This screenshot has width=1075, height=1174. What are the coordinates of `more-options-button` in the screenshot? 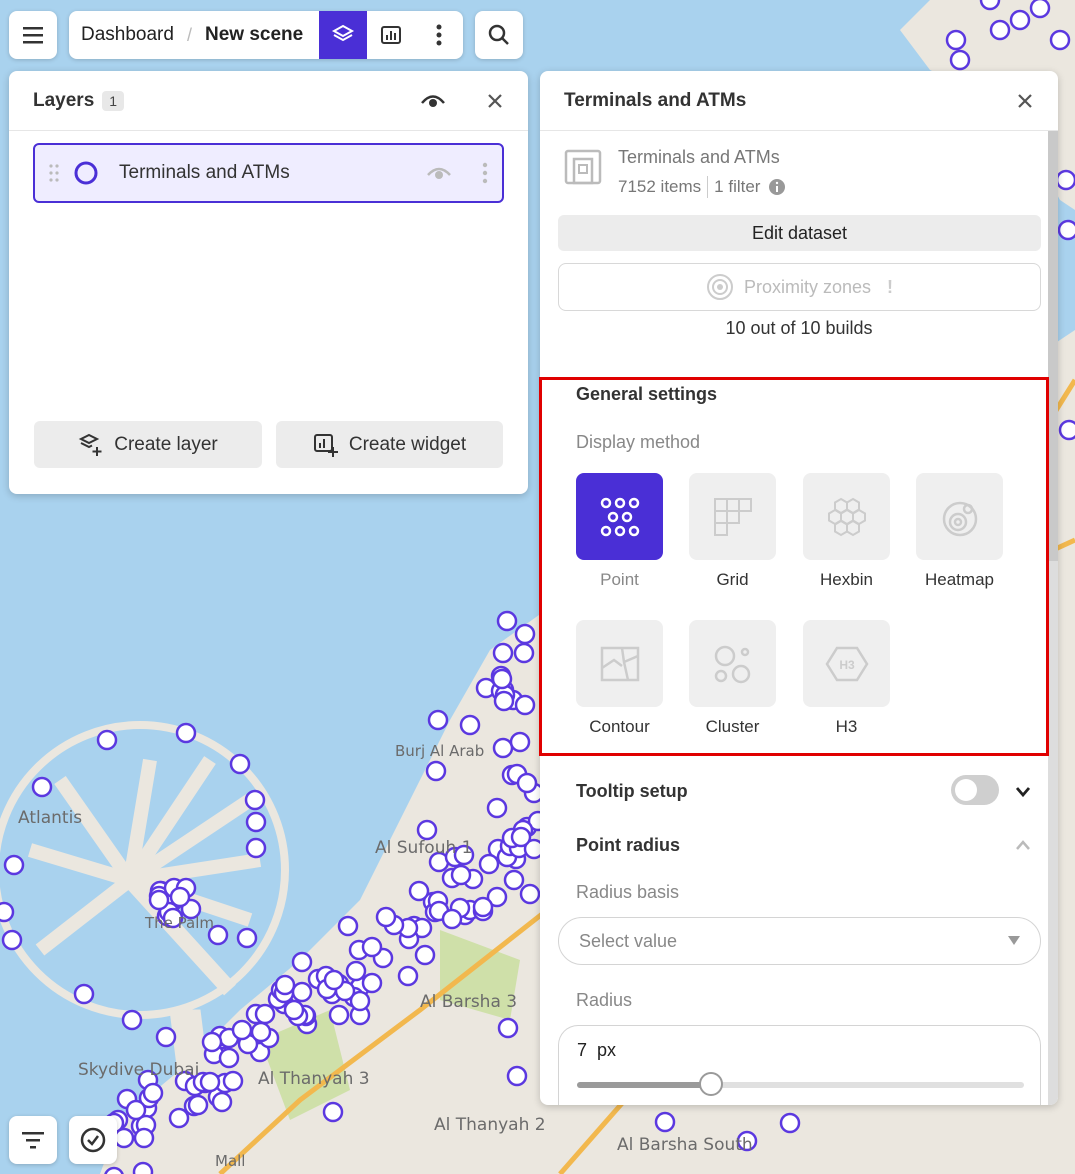 It's located at (439, 35).